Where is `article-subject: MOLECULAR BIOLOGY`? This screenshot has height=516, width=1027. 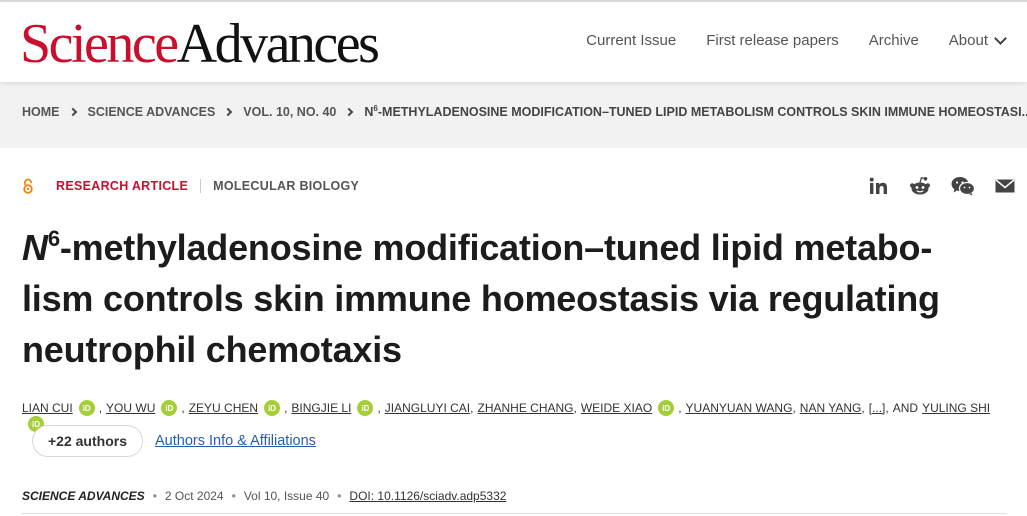 article-subject: MOLECULAR BIOLOGY is located at coordinates (286, 186).